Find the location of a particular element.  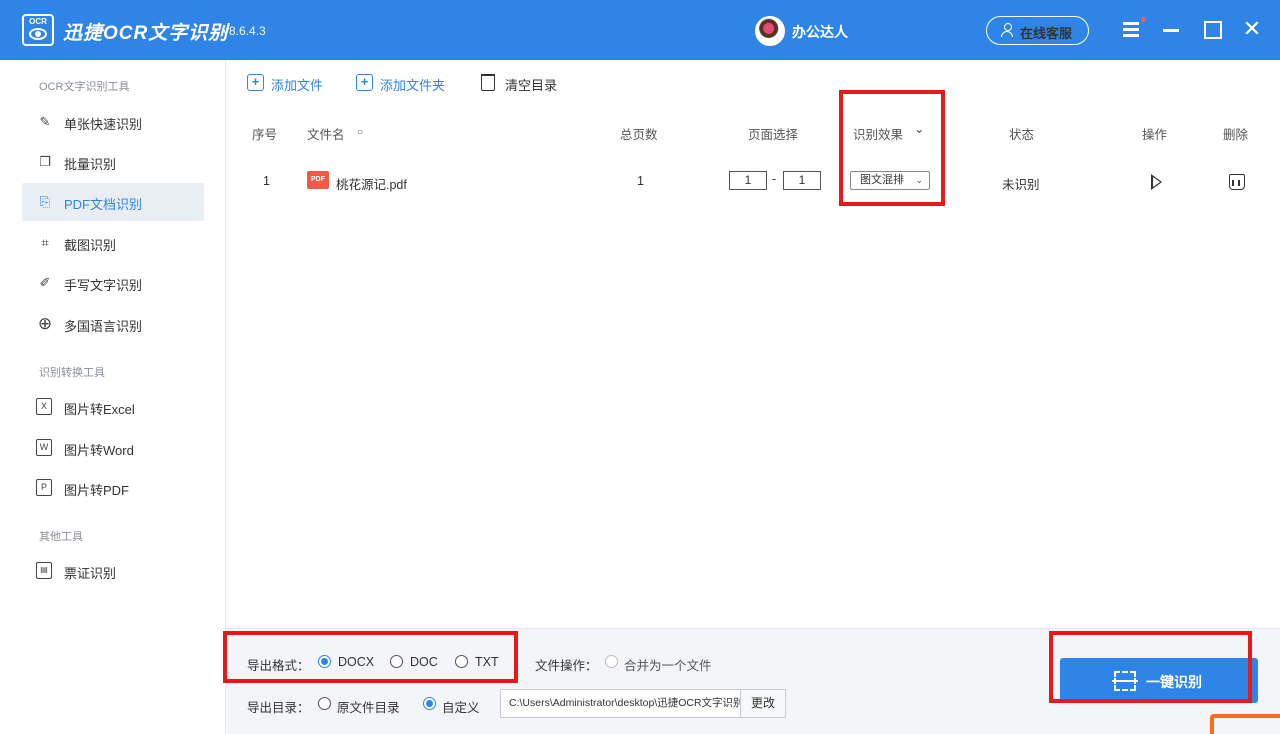

notification-dot is located at coordinates (1143, 19).